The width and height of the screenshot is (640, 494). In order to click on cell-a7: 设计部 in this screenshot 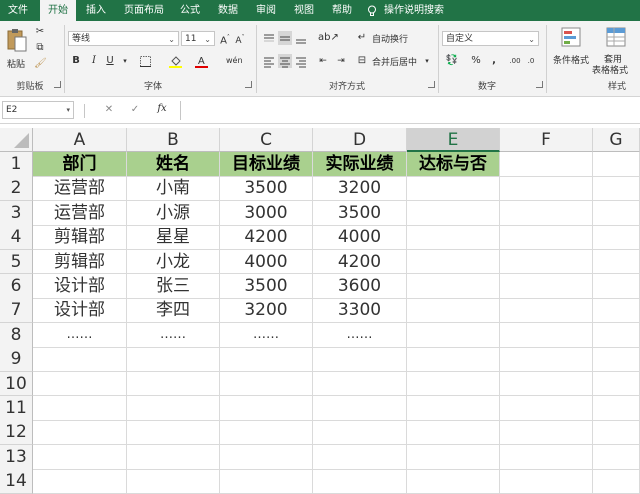, I will do `click(80, 311)`.